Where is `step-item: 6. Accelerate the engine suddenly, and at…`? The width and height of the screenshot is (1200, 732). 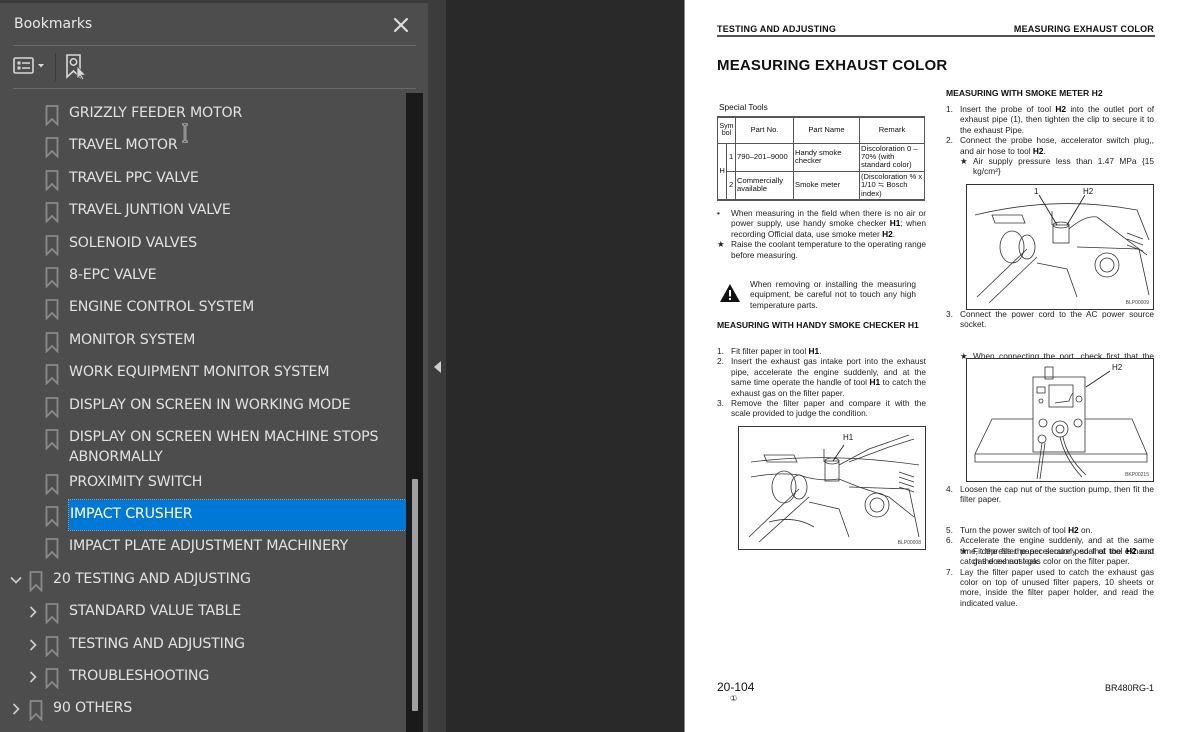 step-item: 6. Accelerate the engine suddenly, and at… is located at coordinates (1050, 550).